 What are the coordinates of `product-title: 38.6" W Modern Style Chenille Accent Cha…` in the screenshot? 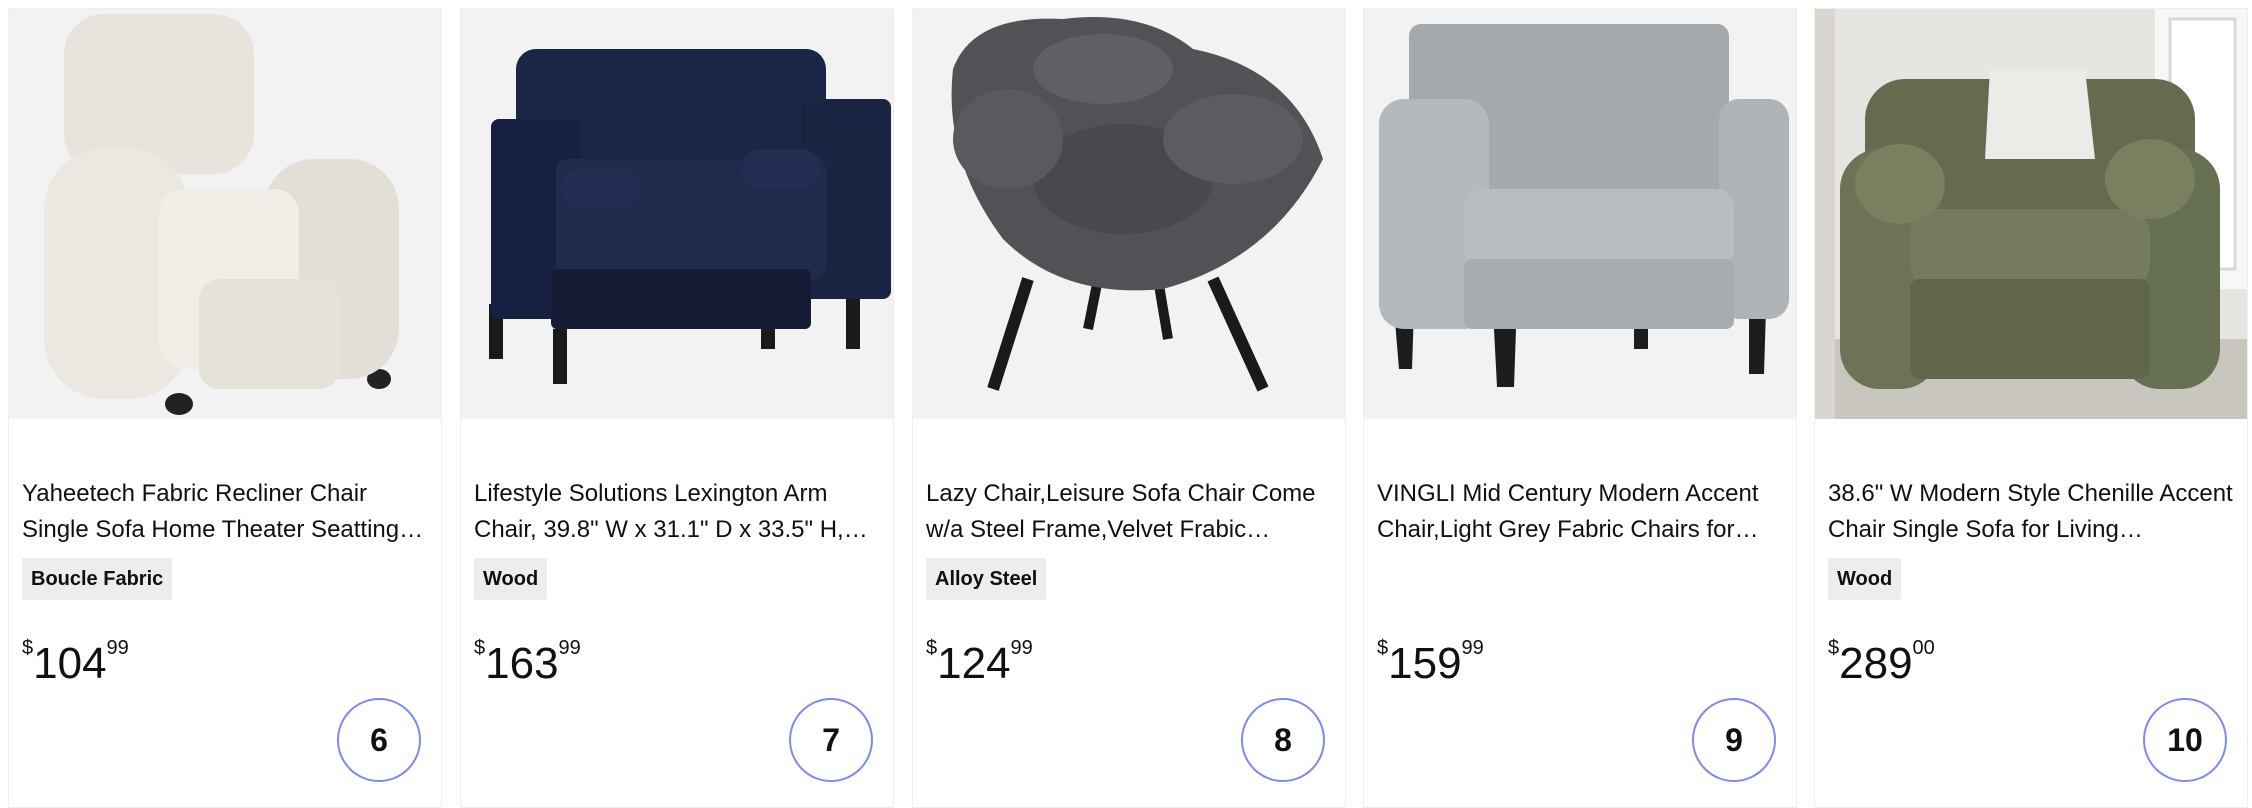 It's located at (2030, 512).